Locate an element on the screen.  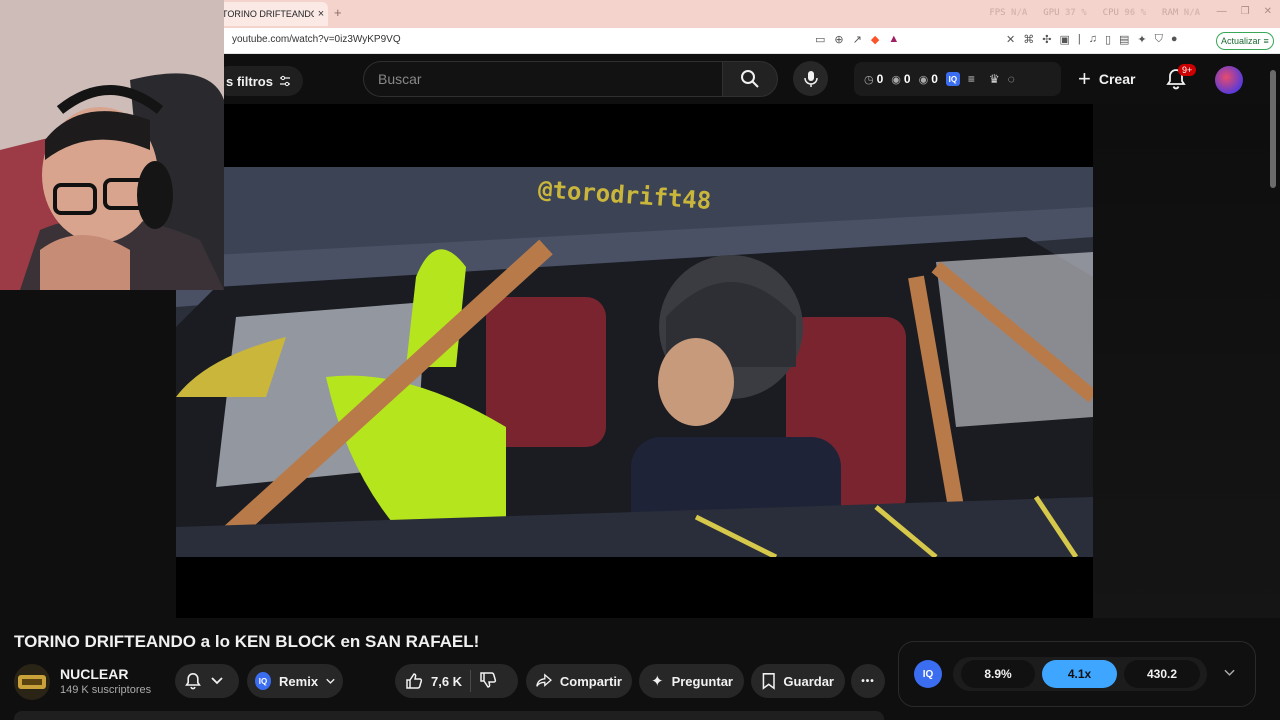
like-count: 7,6 K is located at coordinates (447, 681).